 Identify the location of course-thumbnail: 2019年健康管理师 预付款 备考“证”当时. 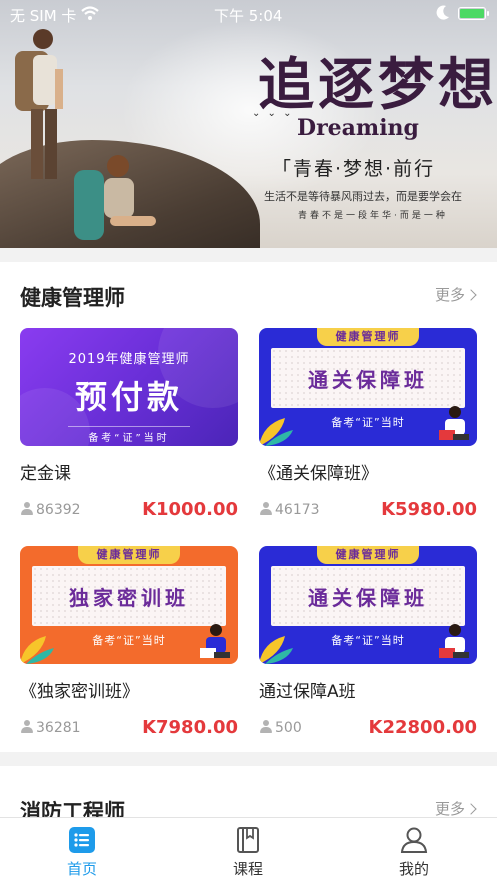
(129, 387).